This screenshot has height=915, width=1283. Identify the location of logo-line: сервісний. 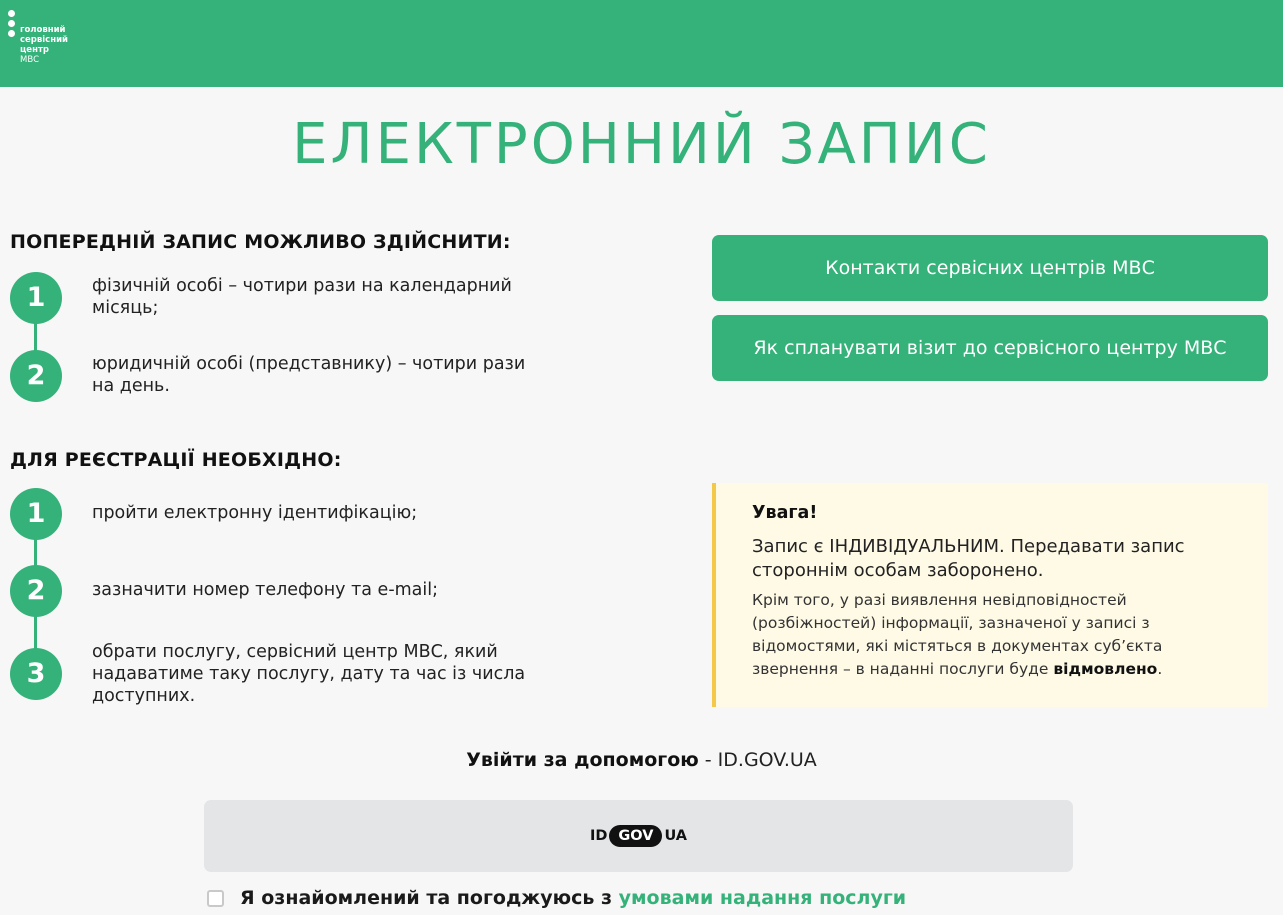
(44, 40).